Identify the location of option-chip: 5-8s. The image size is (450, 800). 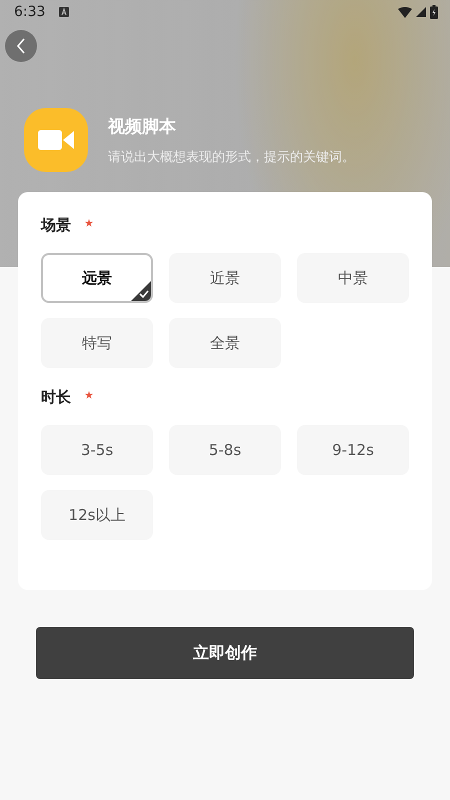
(225, 450).